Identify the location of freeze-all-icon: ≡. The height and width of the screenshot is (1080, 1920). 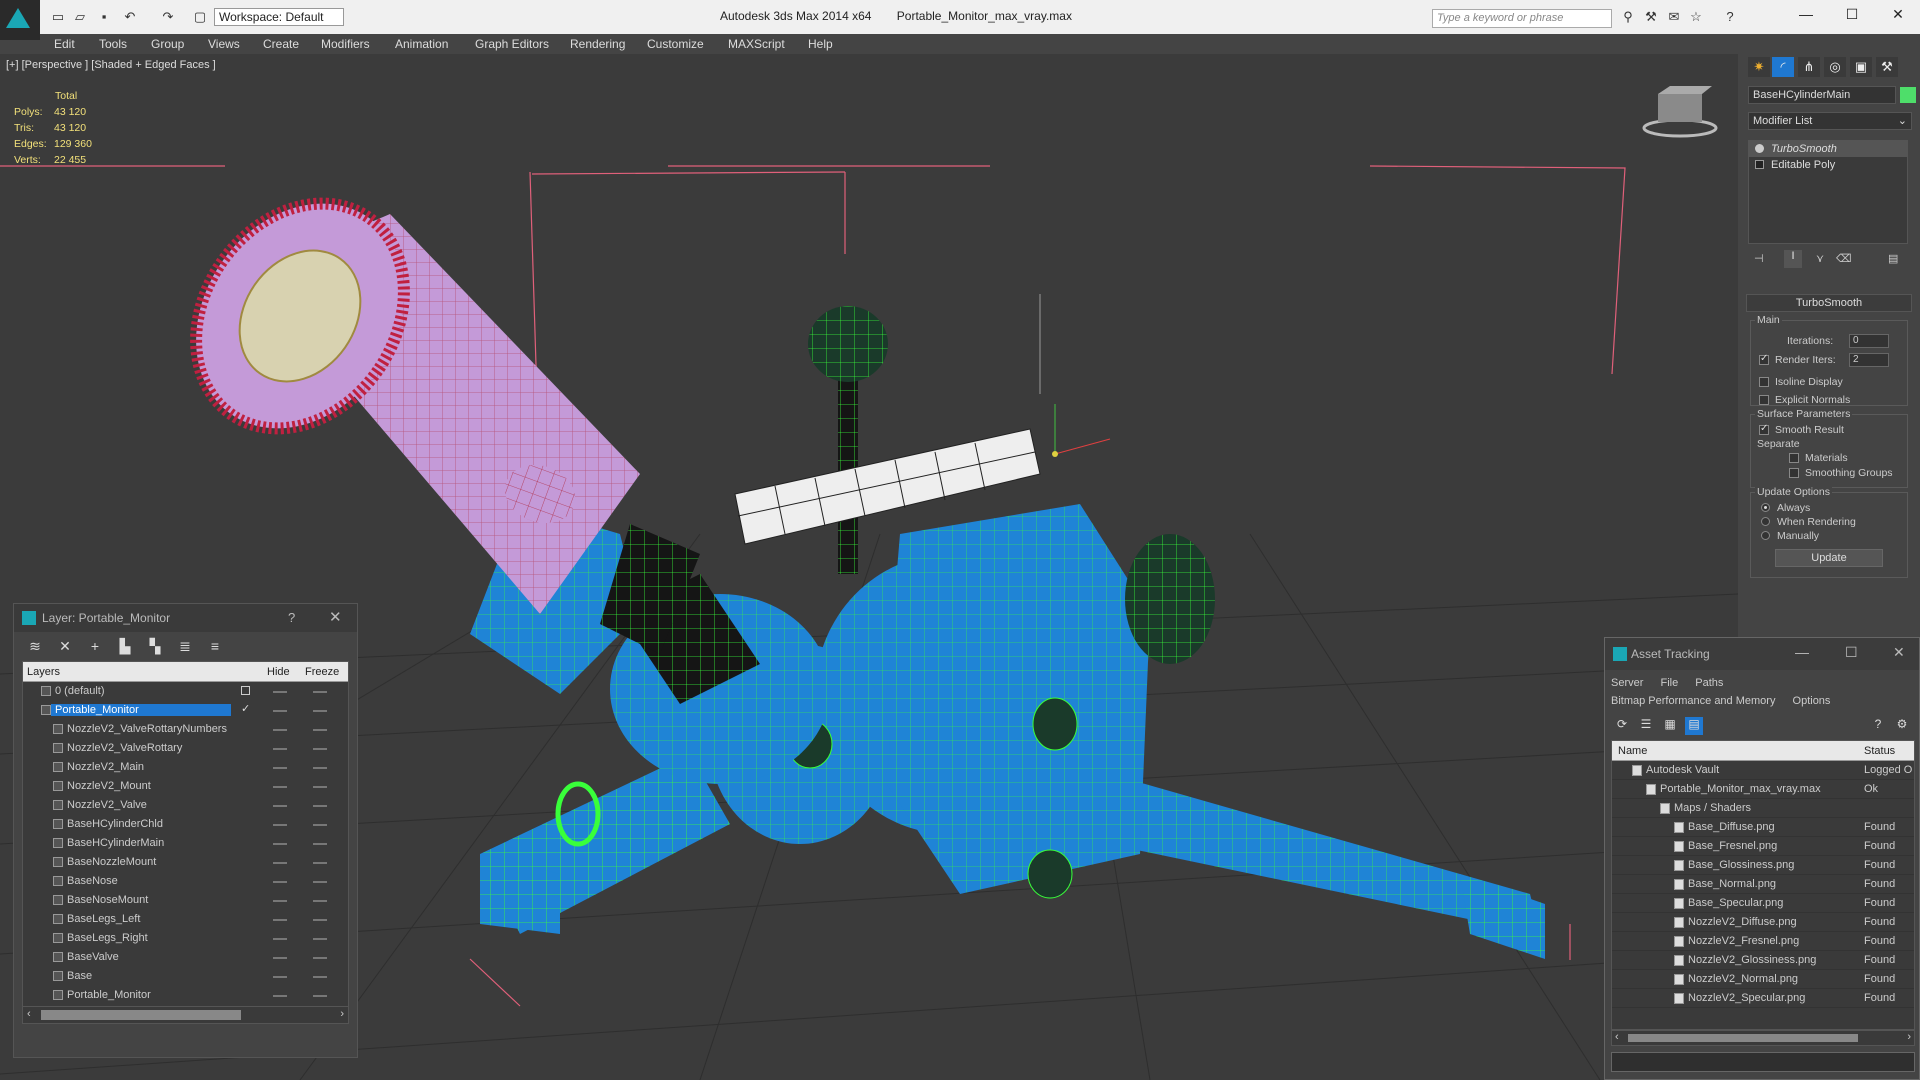
(215, 646).